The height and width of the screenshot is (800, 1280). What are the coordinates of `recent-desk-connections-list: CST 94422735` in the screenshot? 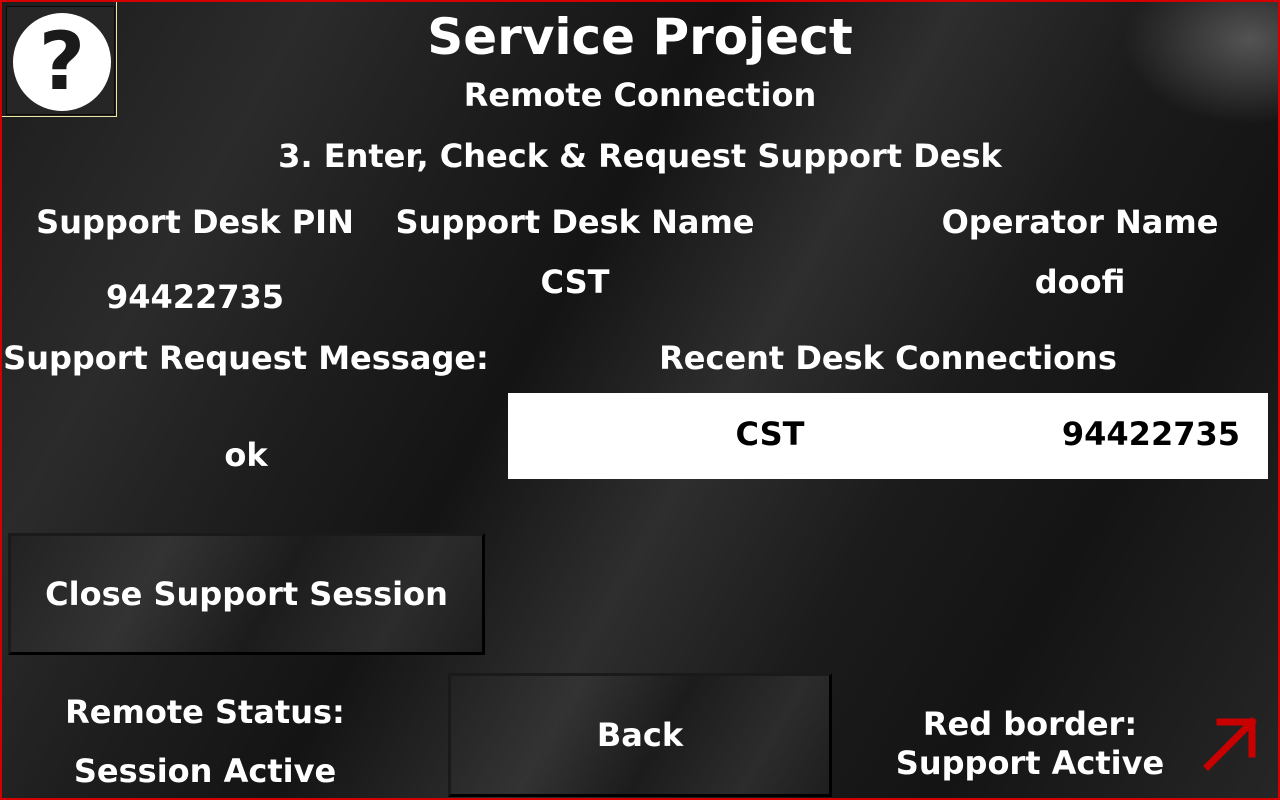 It's located at (888, 436).